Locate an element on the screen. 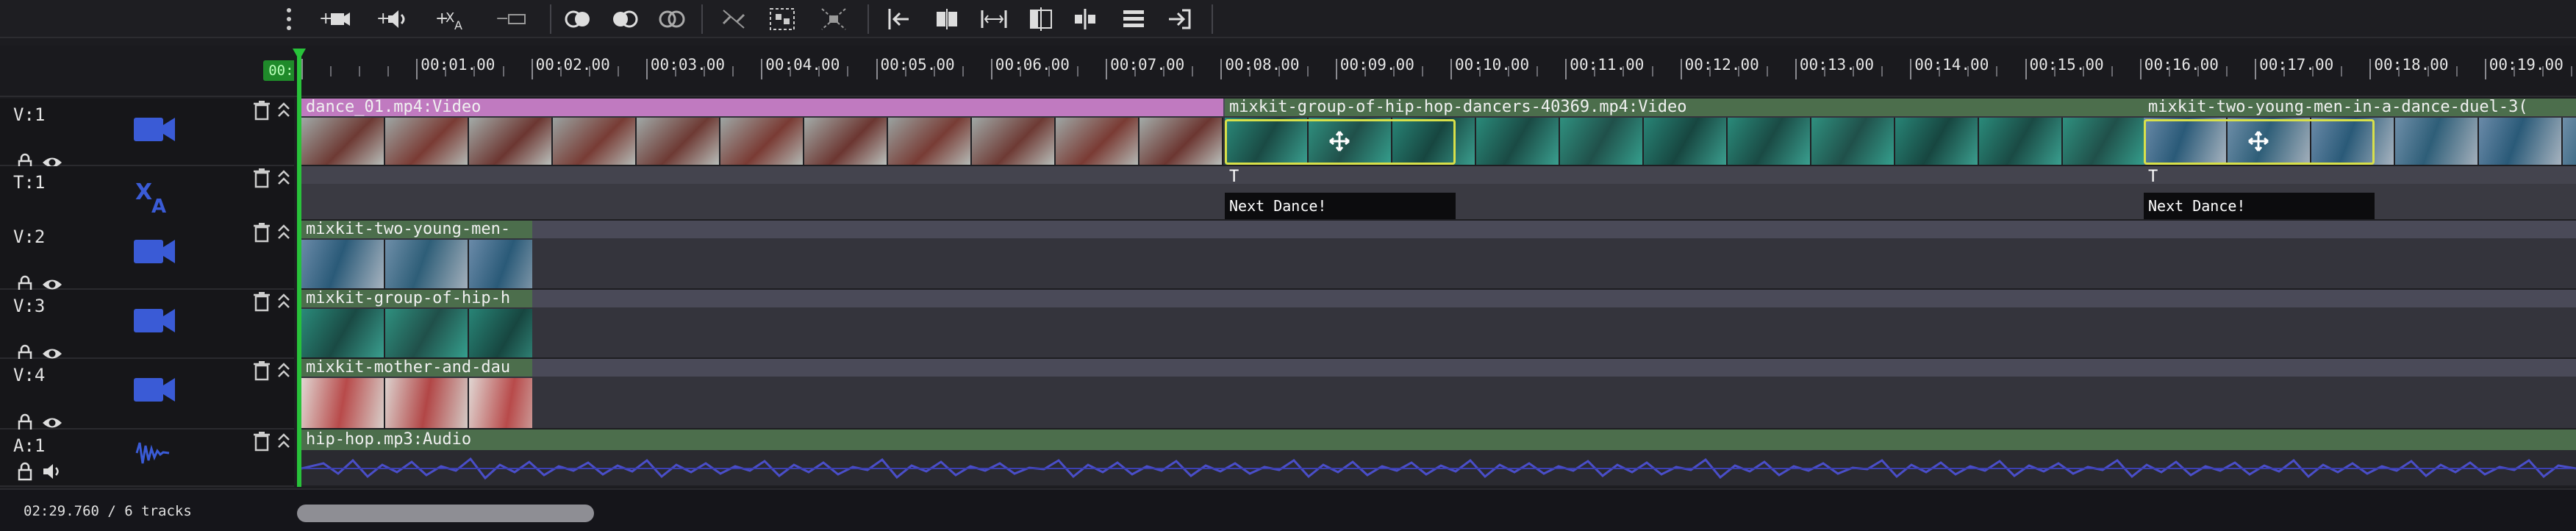  lane-v4: mixkit-mother-and-dau is located at coordinates (1438, 394).